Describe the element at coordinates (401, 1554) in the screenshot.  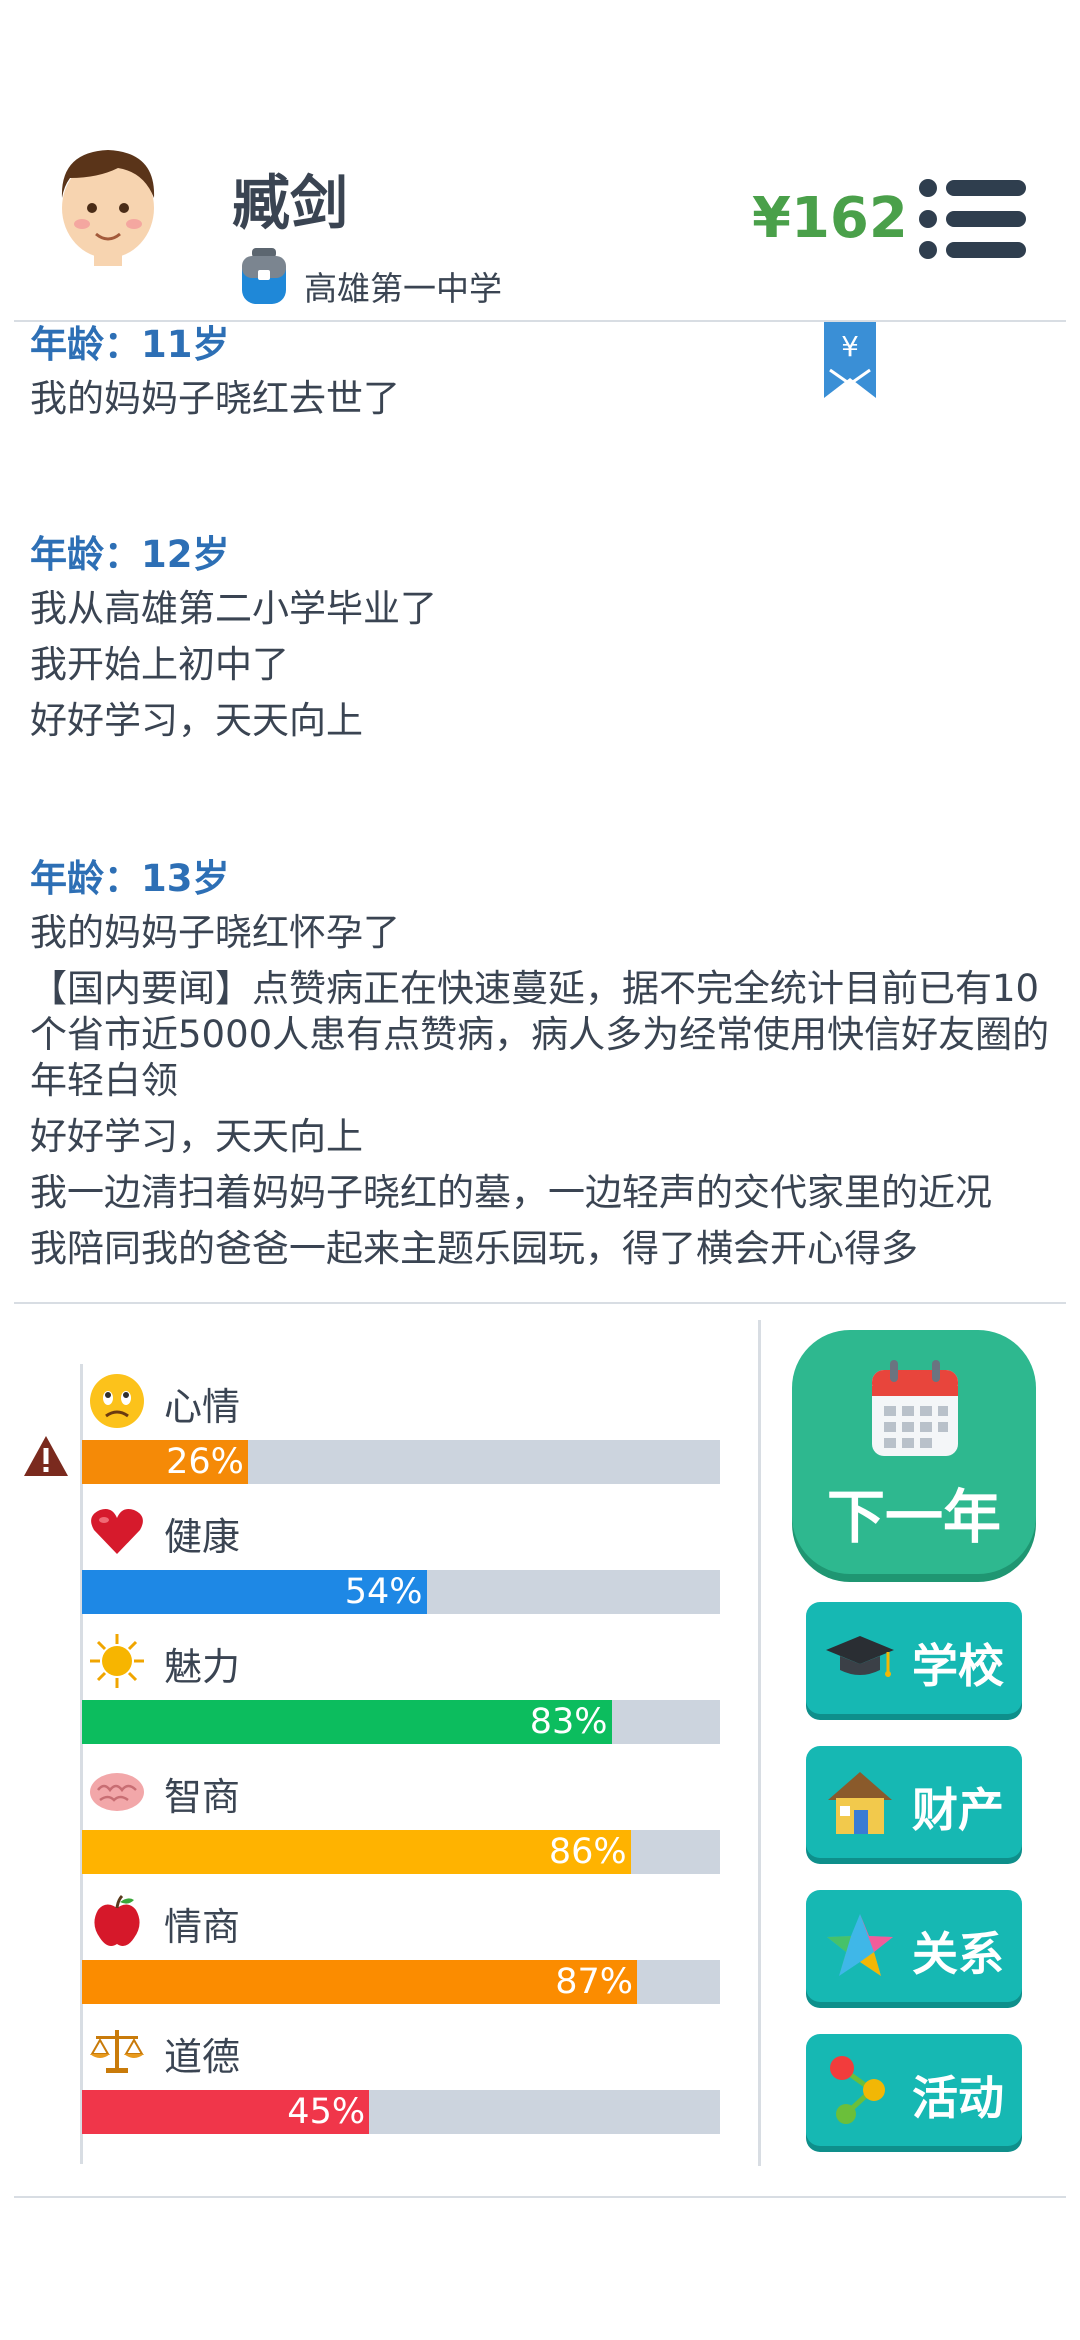
I see `stat-health: 健康 54%` at that location.